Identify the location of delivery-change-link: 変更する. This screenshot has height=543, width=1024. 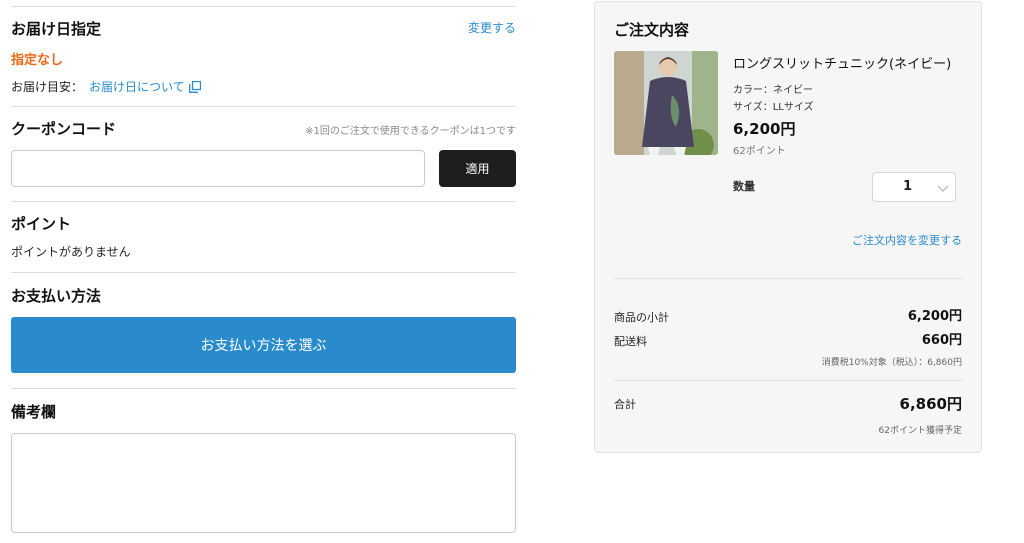
(492, 27).